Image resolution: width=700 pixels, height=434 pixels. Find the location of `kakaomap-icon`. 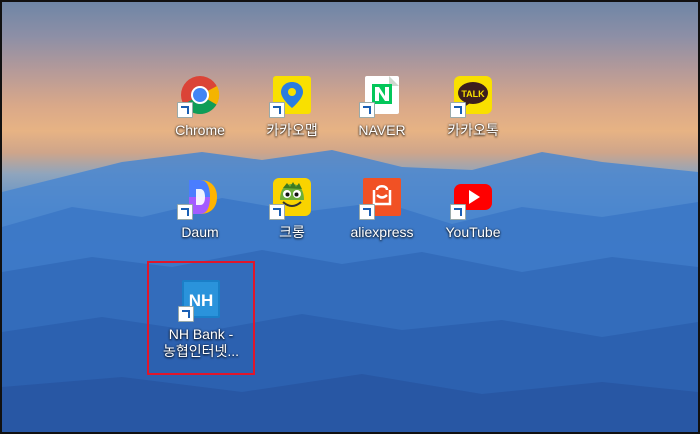

kakaomap-icon is located at coordinates (291, 96).